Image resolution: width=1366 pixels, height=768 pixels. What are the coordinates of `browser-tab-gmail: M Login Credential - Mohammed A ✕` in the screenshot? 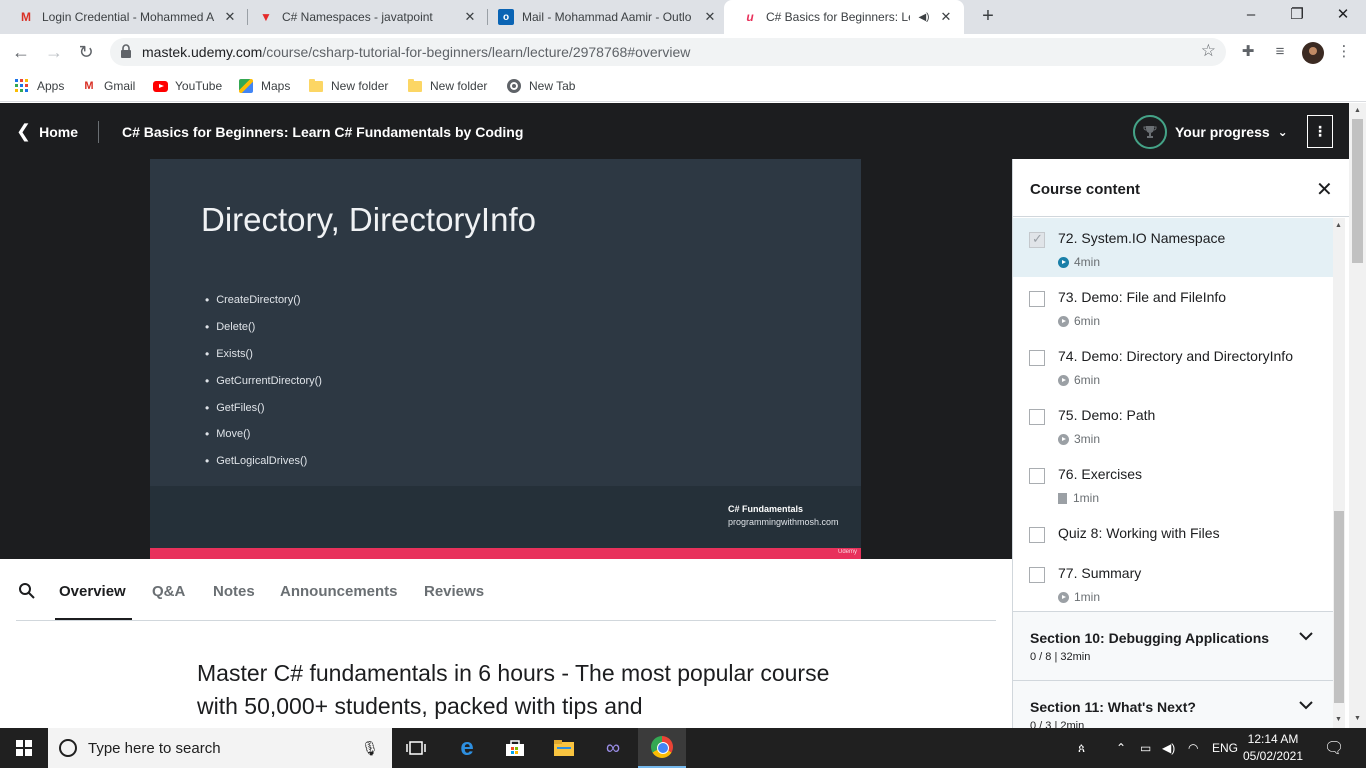 It's located at (124, 17).